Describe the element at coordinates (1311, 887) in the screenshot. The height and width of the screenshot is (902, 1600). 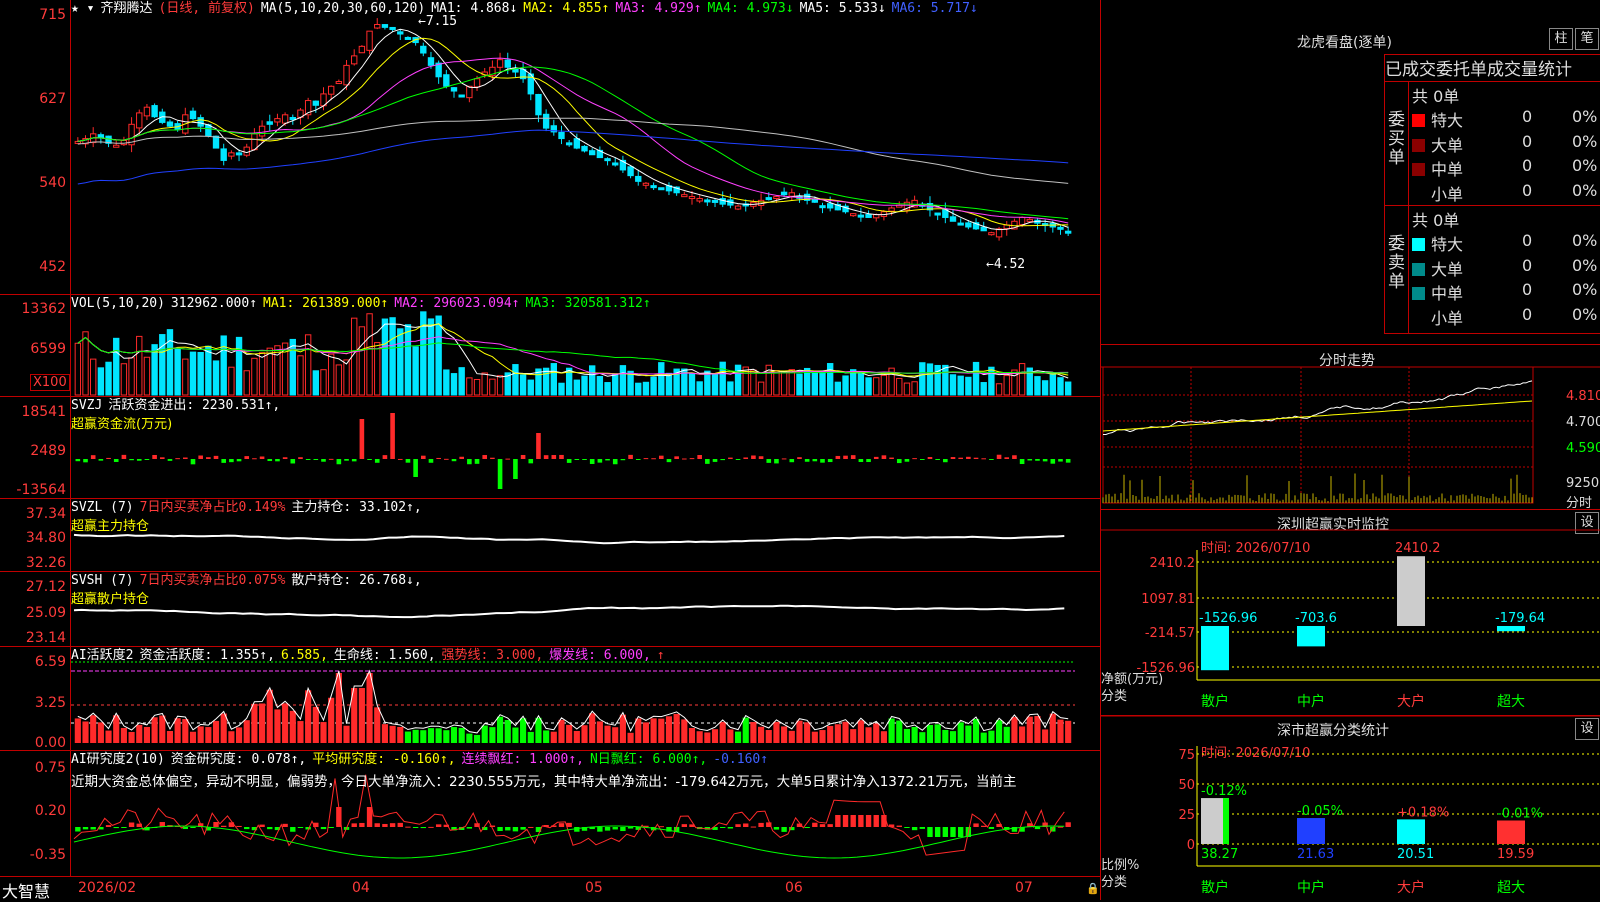
I see `cls-category: 中户` at that location.